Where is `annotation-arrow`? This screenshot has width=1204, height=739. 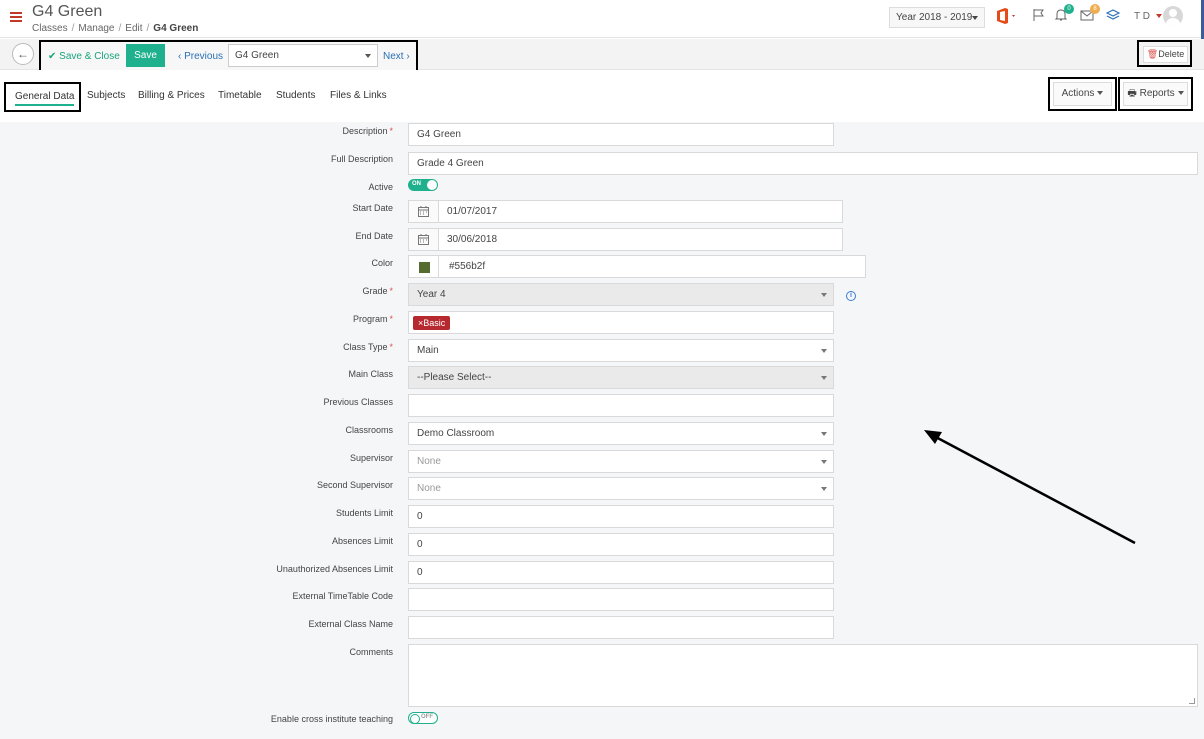 annotation-arrow is located at coordinates (1030, 487).